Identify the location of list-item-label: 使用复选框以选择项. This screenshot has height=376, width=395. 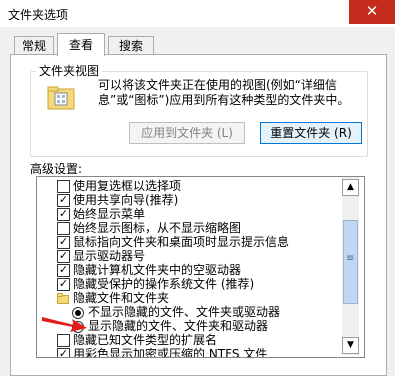
(127, 186).